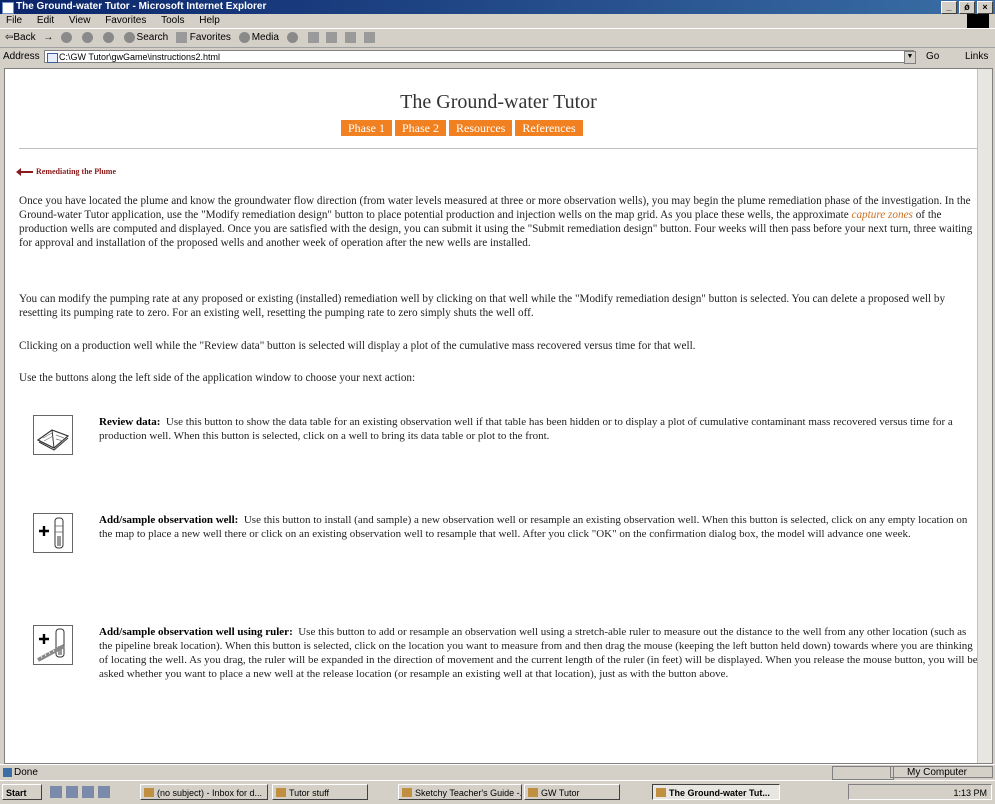 The image size is (995, 804). I want to click on minimize-button: _, so click(949, 7).